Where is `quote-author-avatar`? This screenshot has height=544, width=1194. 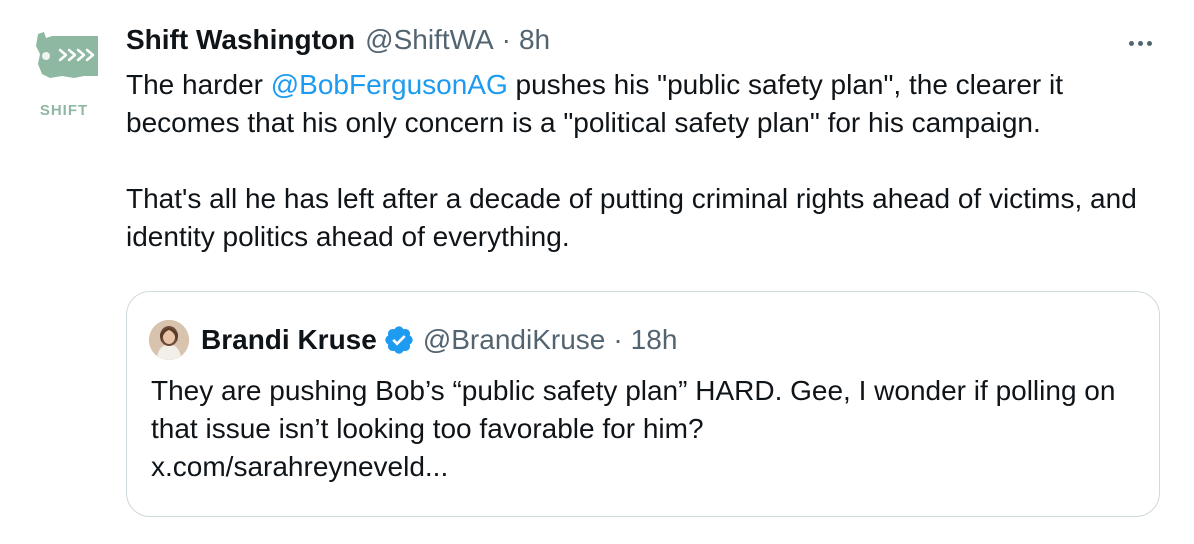 quote-author-avatar is located at coordinates (169, 340).